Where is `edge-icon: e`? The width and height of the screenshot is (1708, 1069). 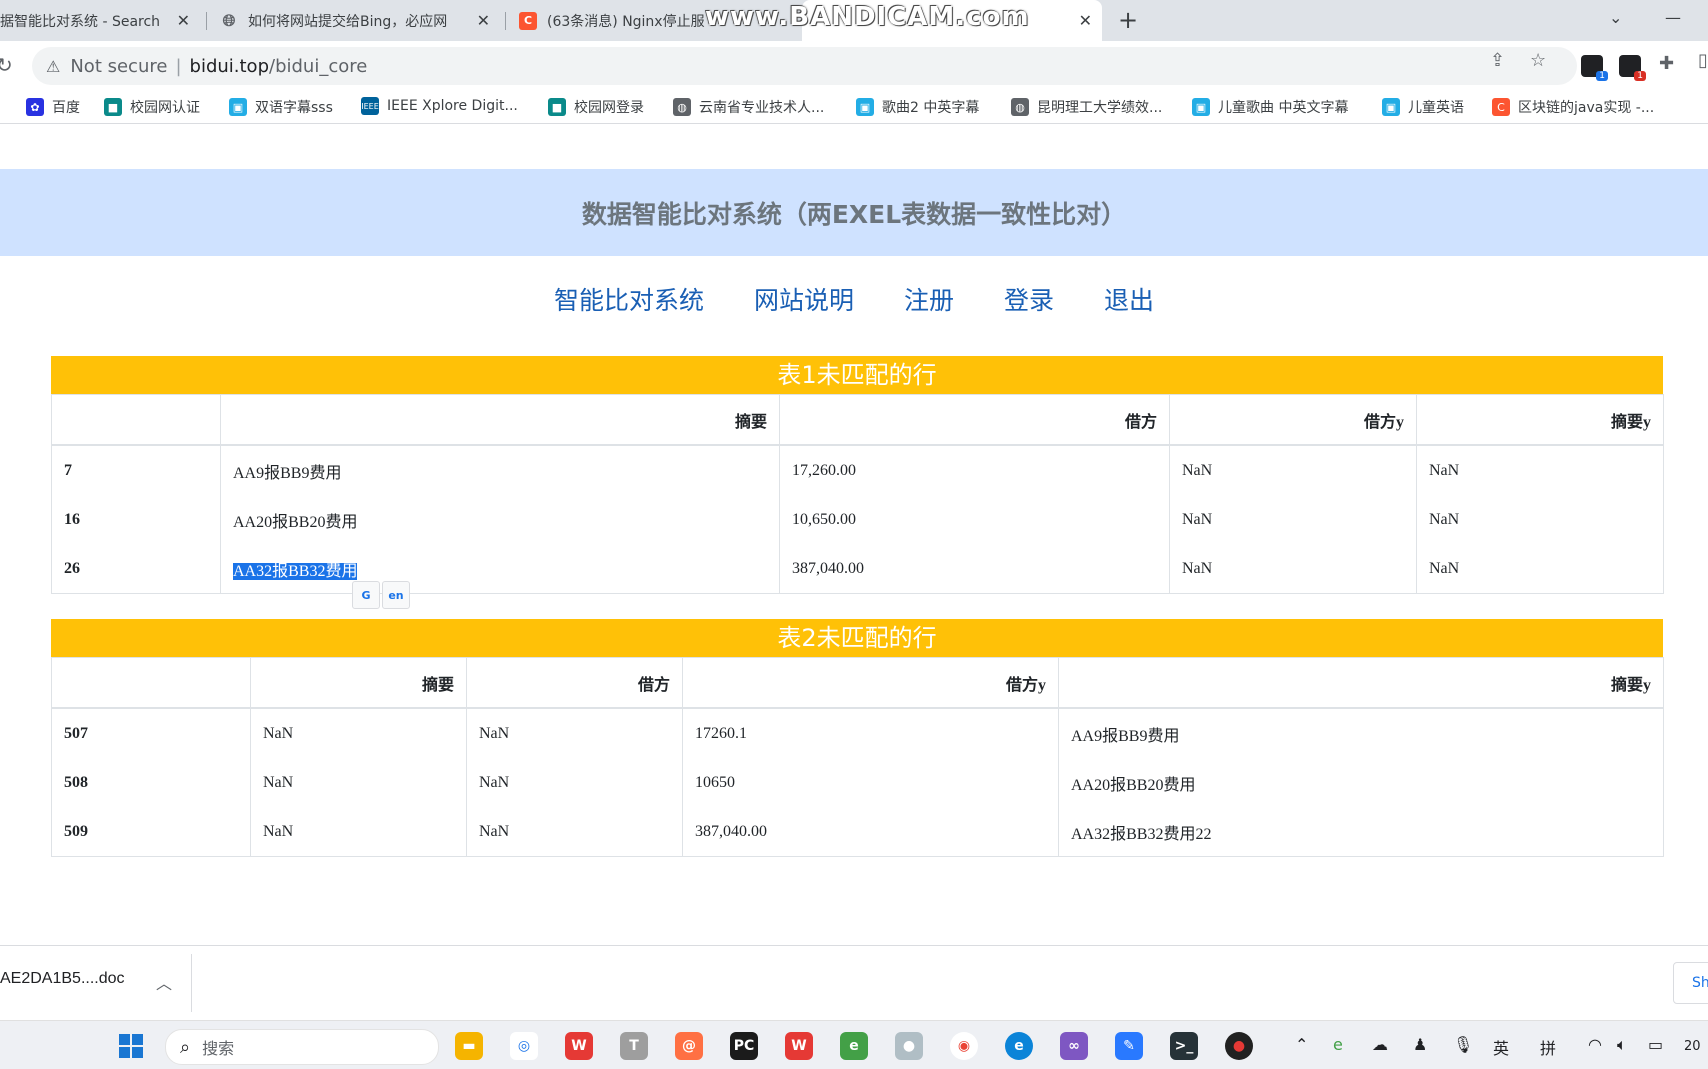 edge-icon: e is located at coordinates (1019, 1046).